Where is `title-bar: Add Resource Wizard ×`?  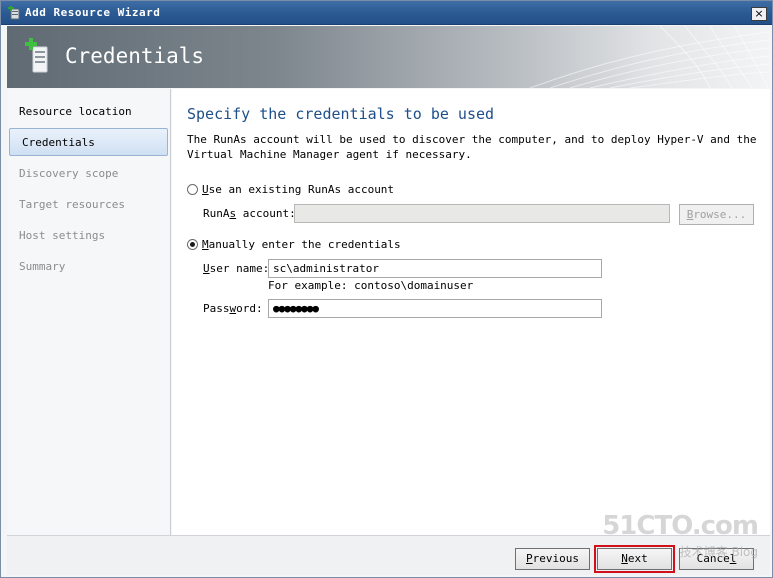 title-bar: Add Resource Wizard × is located at coordinates (386, 13).